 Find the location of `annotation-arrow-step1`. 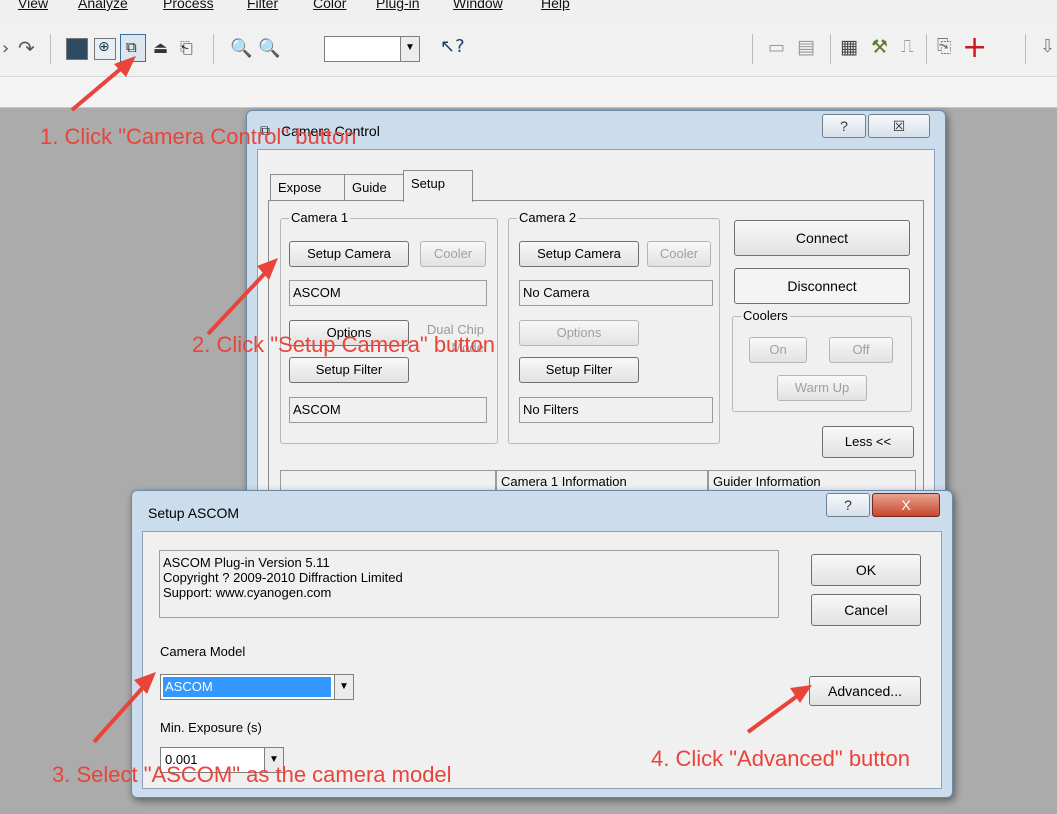

annotation-arrow-step1 is located at coordinates (98, 88).